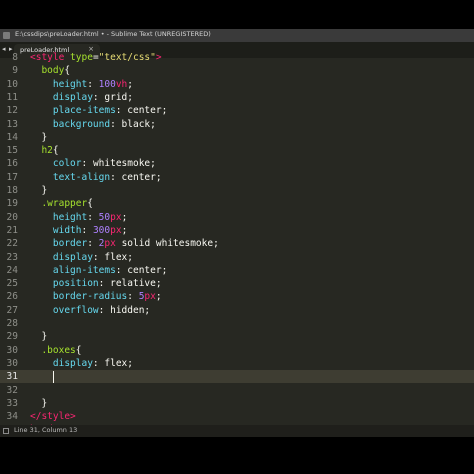 This screenshot has width=474, height=474. I want to click on code-line: 25 position: relative;, so click(237, 283).